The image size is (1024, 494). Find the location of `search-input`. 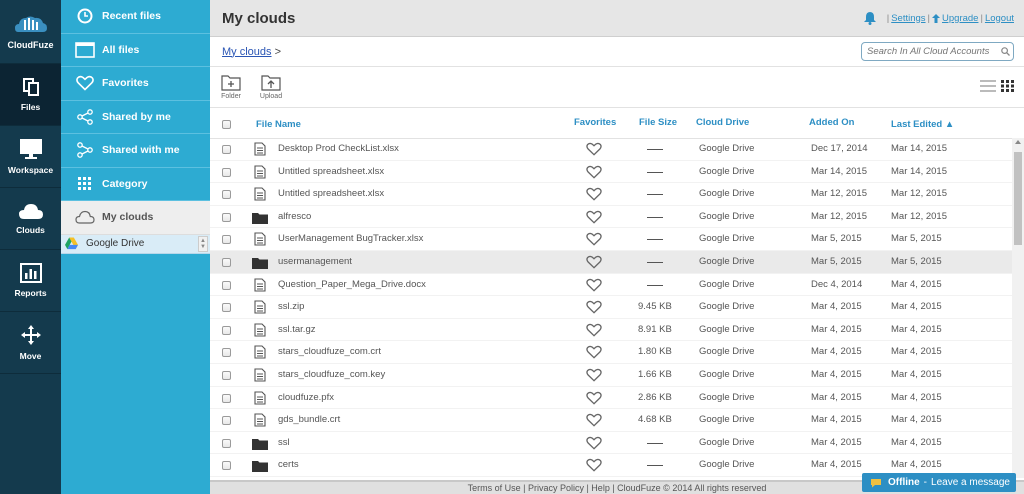

search-input is located at coordinates (937, 51).